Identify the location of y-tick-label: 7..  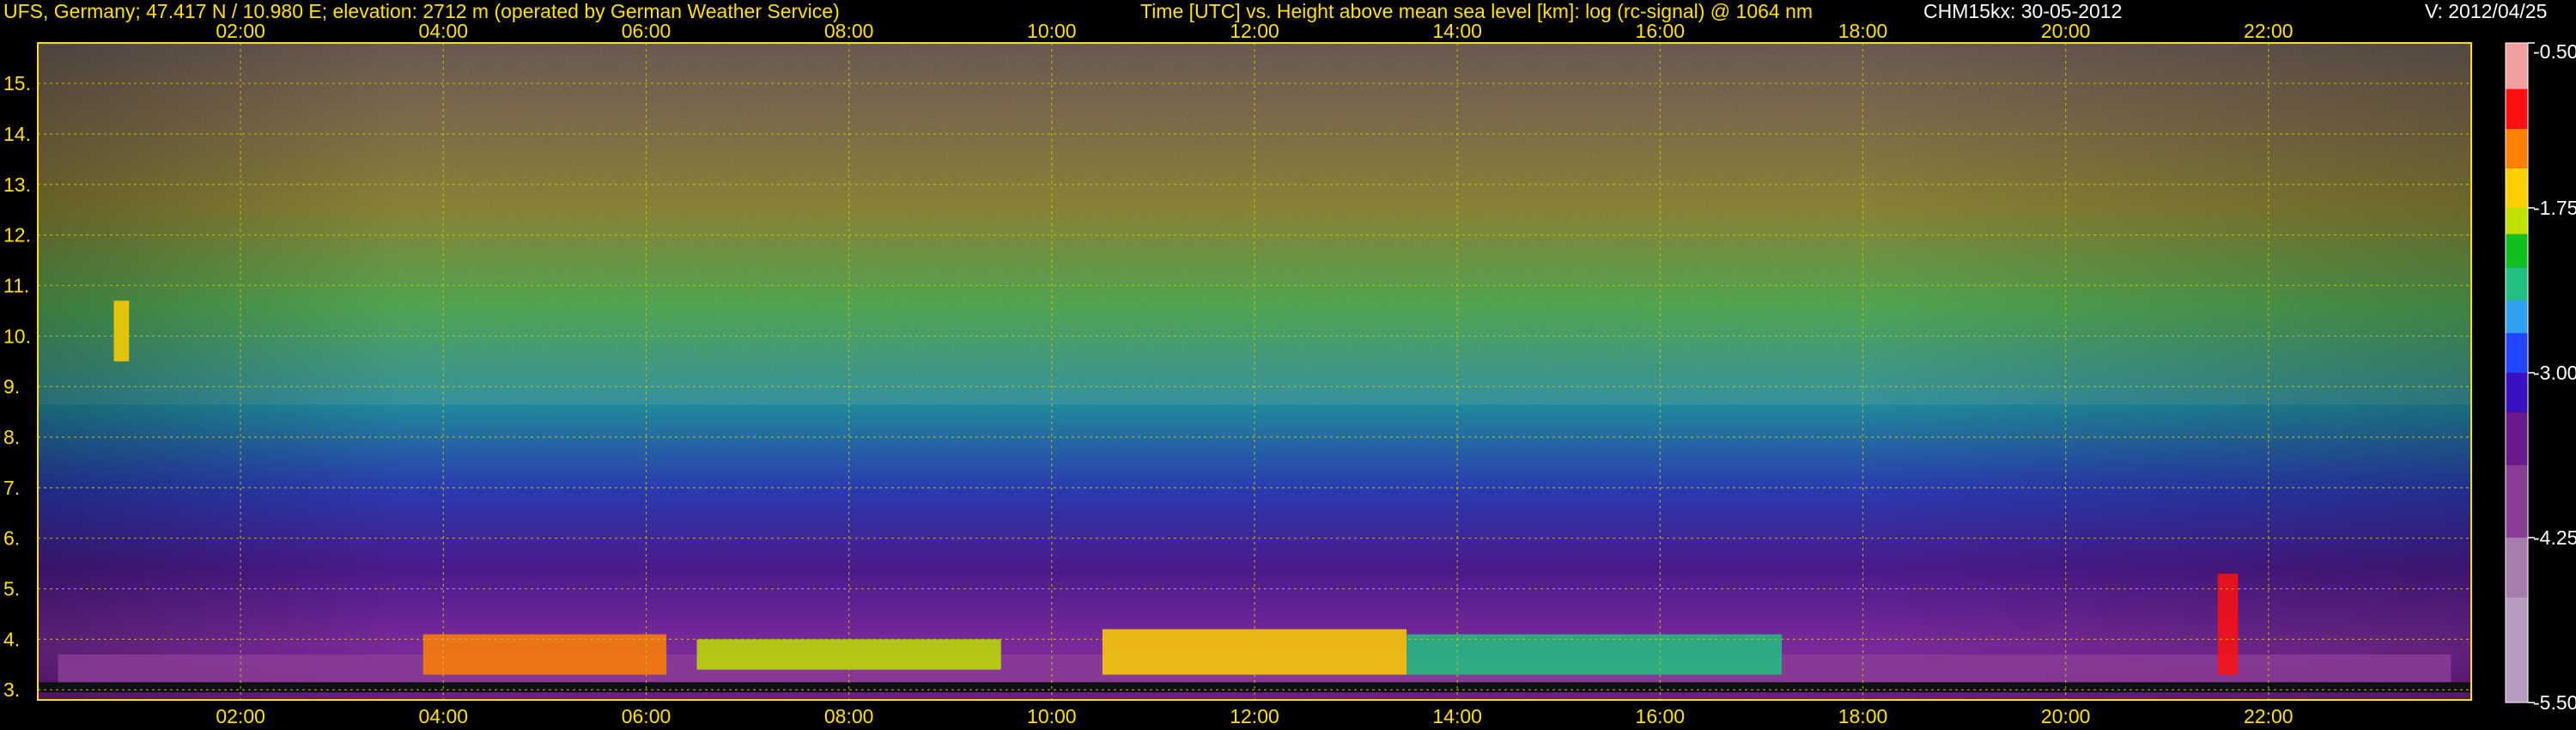
(11, 488).